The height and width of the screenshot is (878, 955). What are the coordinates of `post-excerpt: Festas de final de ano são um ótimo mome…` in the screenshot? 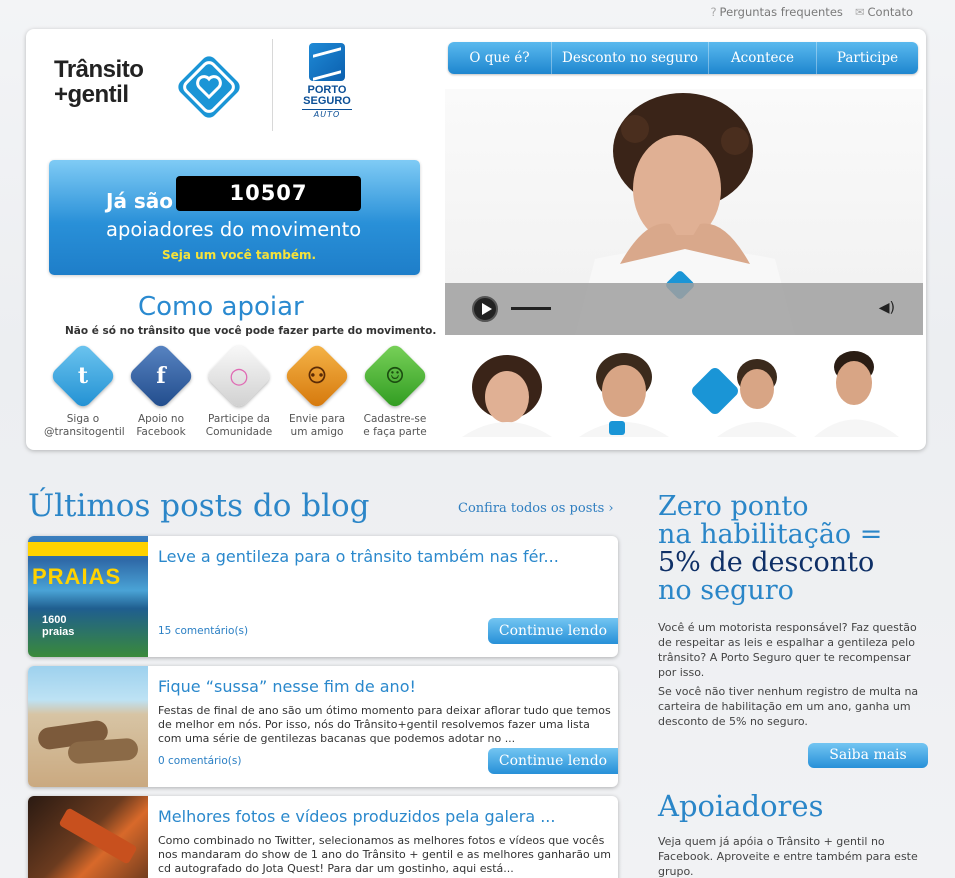 It's located at (384, 724).